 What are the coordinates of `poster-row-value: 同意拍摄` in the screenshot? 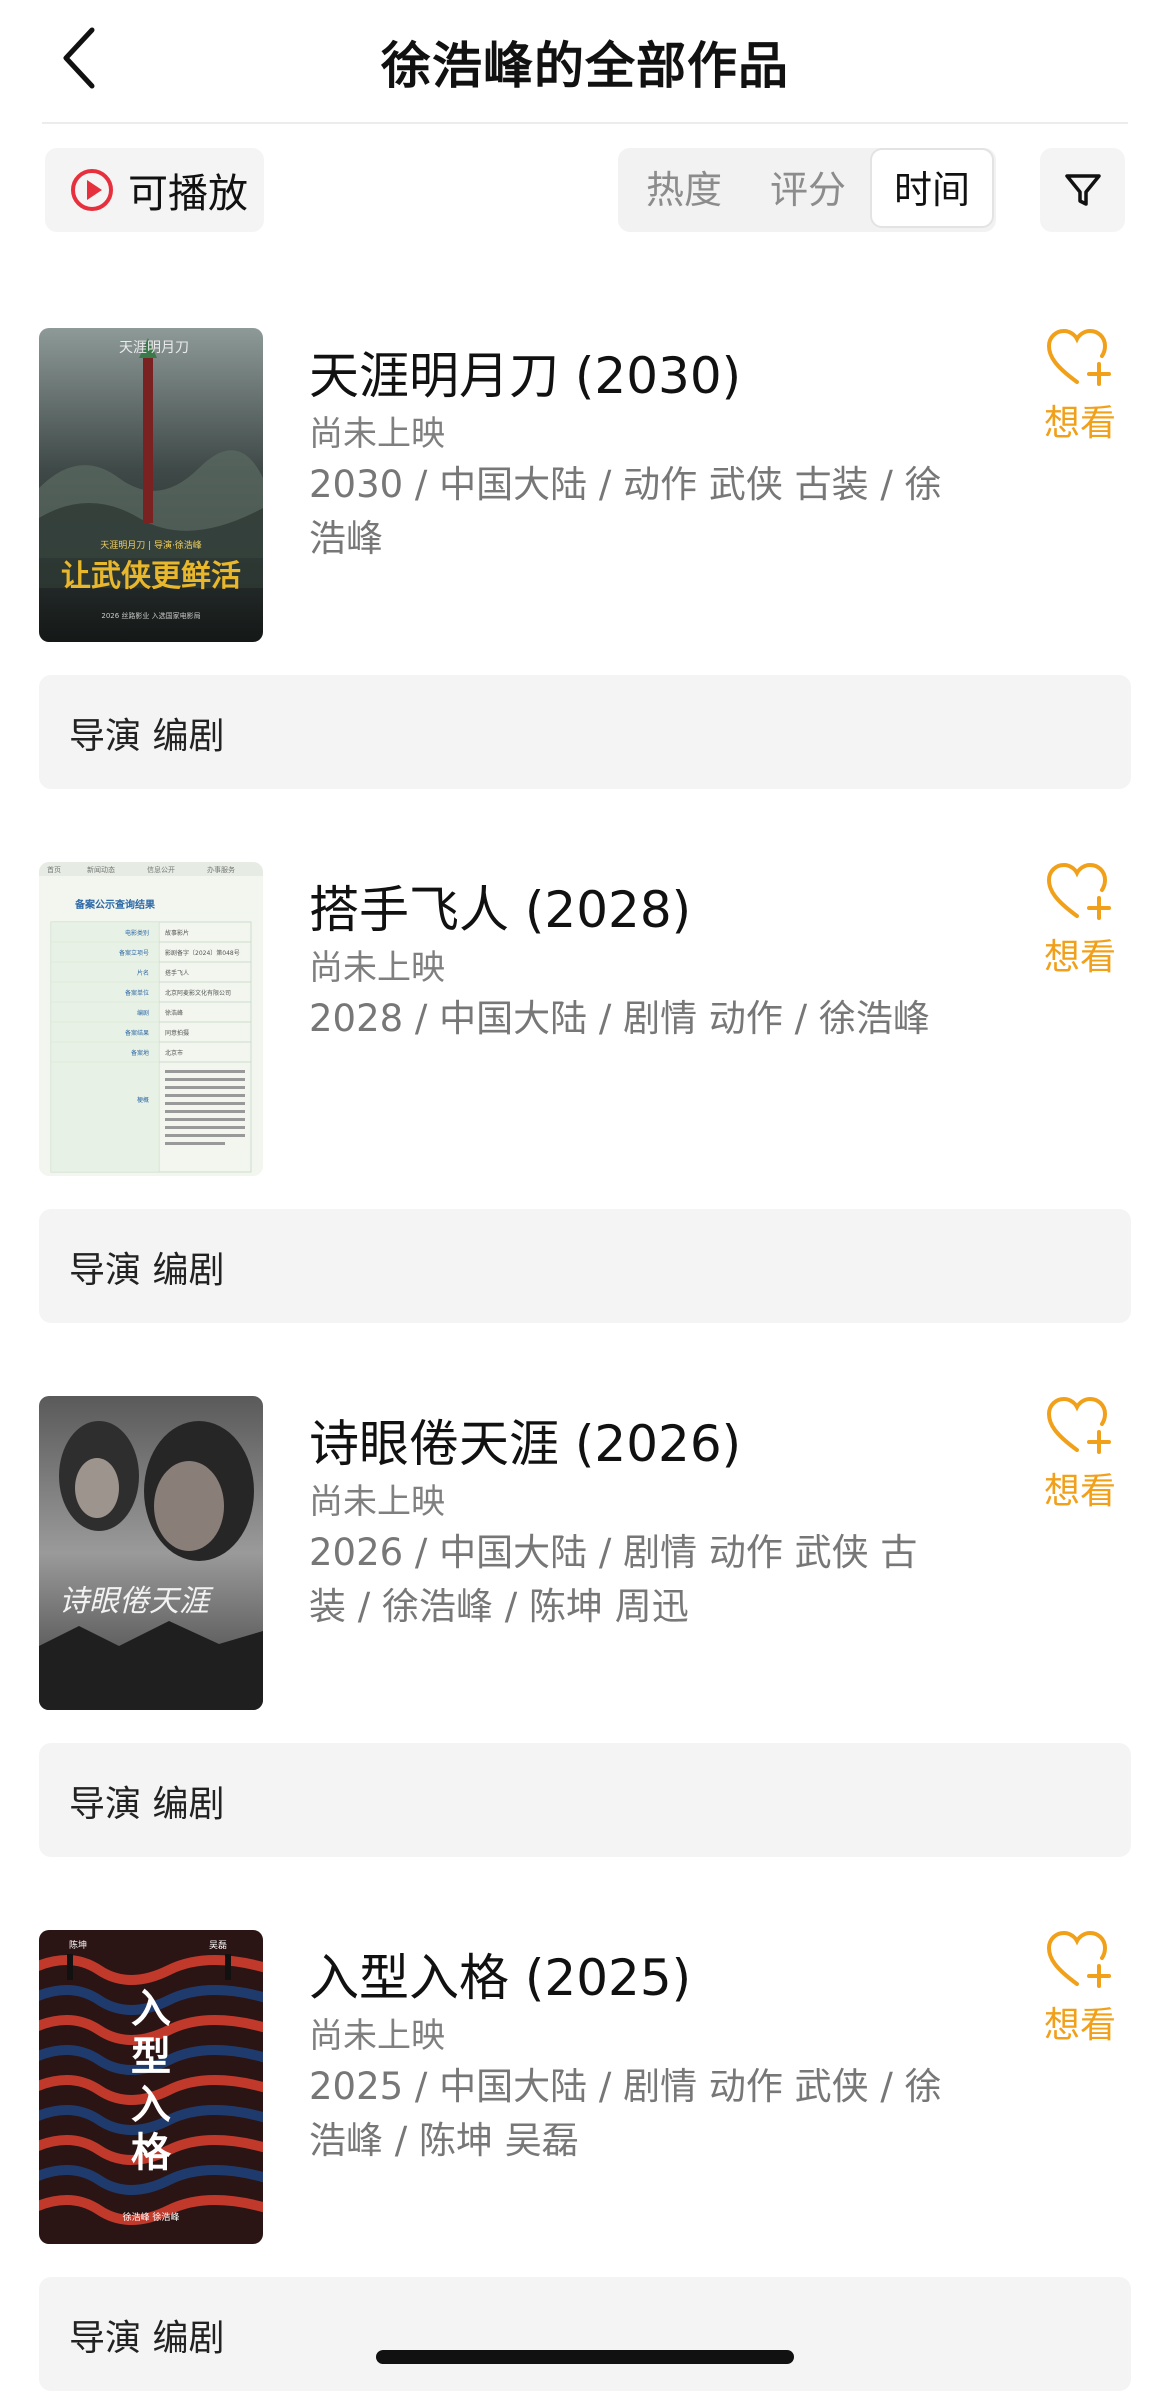 It's located at (177, 1033).